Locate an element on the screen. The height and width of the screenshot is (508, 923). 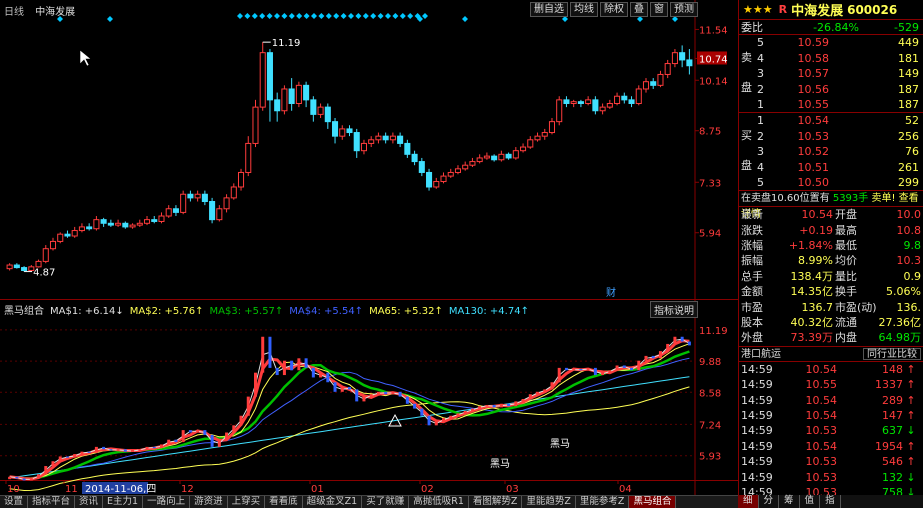
trade-row: 14:59 10.54 147 ↑ is located at coordinates (831, 415).